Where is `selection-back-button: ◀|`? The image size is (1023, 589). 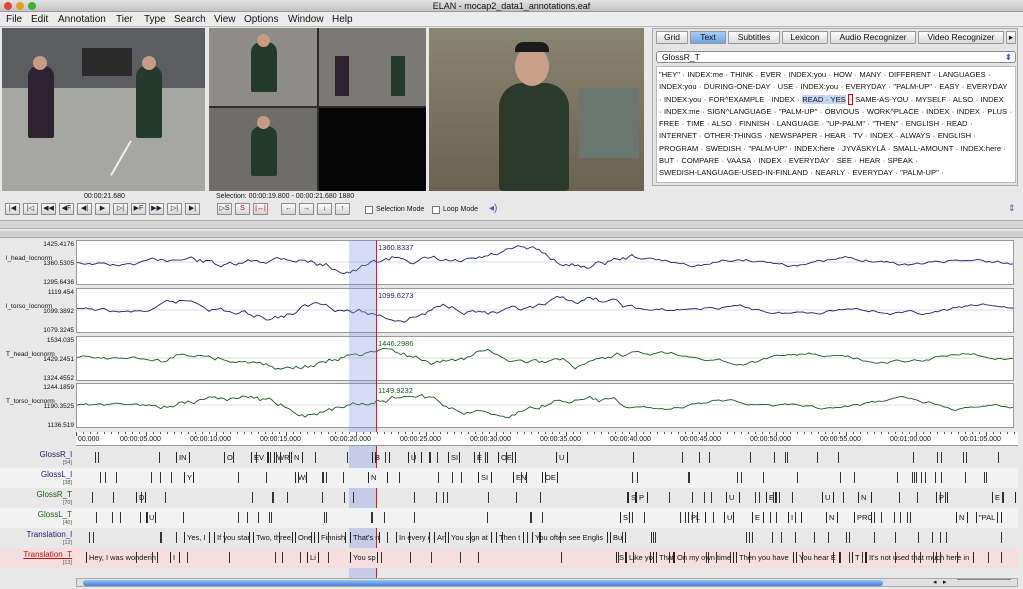 selection-back-button: ◀| is located at coordinates (84, 209).